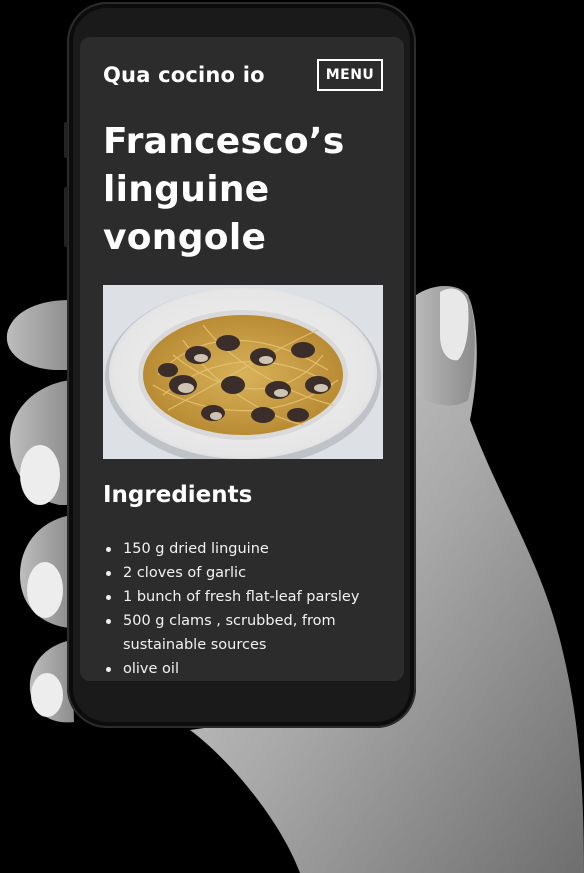  What do you see at coordinates (243, 597) in the screenshot?
I see `list-item: 1 bunch of fresh flat-leaf parsley` at bounding box center [243, 597].